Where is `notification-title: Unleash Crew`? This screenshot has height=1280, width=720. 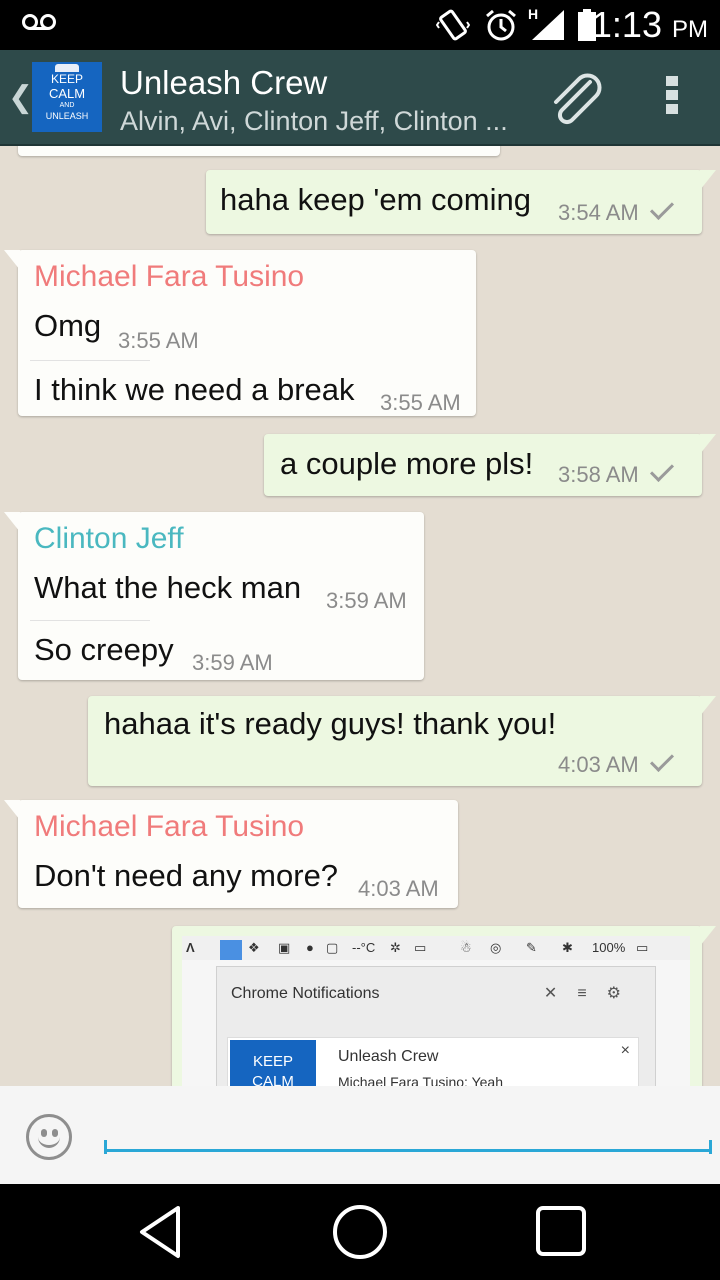
notification-title: Unleash Crew is located at coordinates (388, 1056).